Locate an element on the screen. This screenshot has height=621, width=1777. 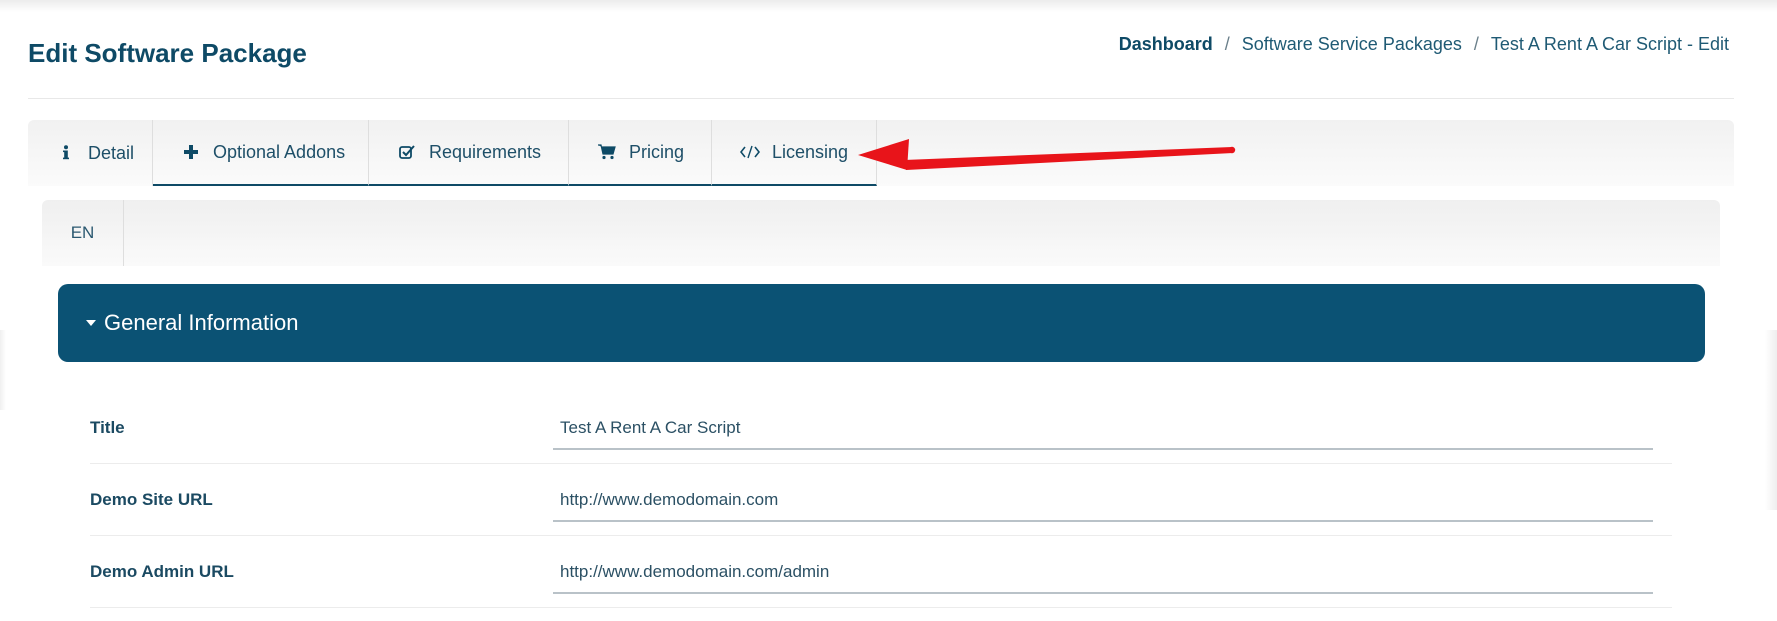
tab-licensing: Licensing is located at coordinates (794, 153).